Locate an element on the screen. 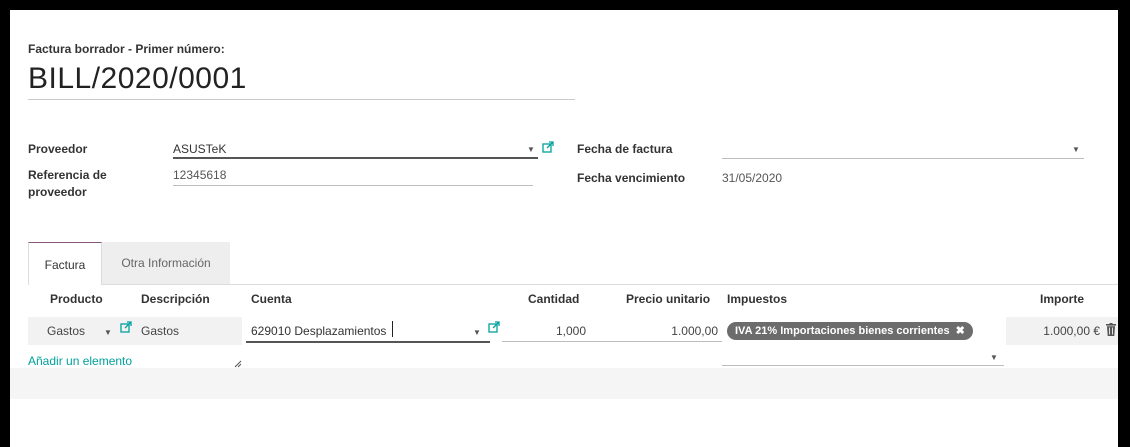  footer-strip is located at coordinates (564, 383).